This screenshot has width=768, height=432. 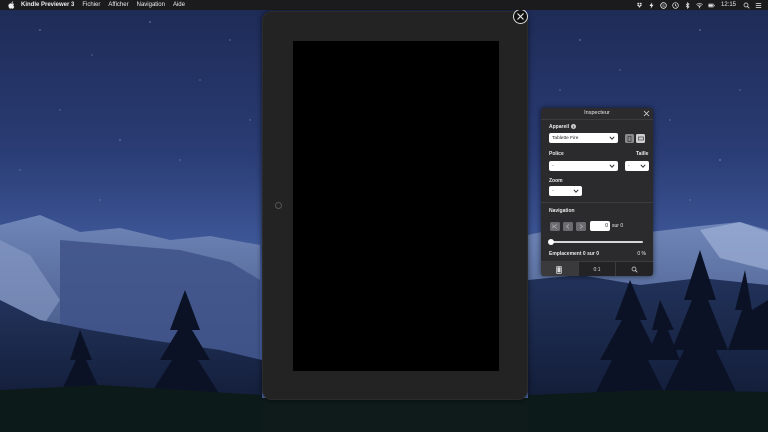 I want to click on inspector-tab-bar: 0:1, so click(x=597, y=268).